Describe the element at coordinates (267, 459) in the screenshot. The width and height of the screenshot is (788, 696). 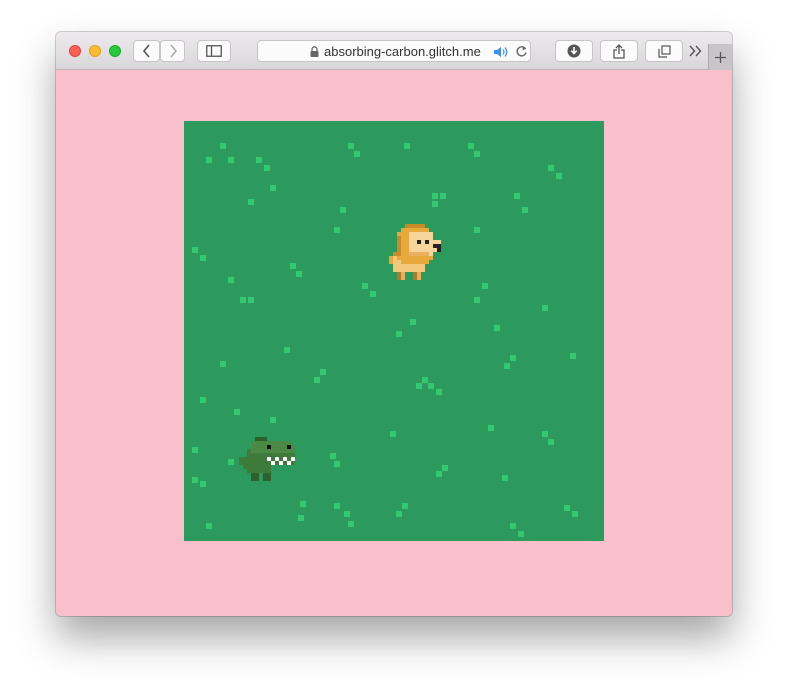
I see `crocodile-sprite` at that location.